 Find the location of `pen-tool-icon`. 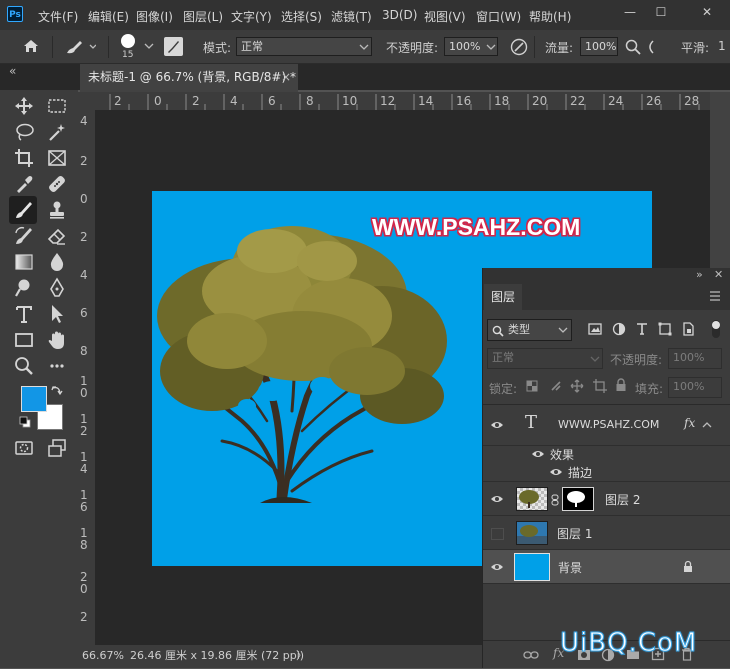

pen-tool-icon is located at coordinates (57, 288).